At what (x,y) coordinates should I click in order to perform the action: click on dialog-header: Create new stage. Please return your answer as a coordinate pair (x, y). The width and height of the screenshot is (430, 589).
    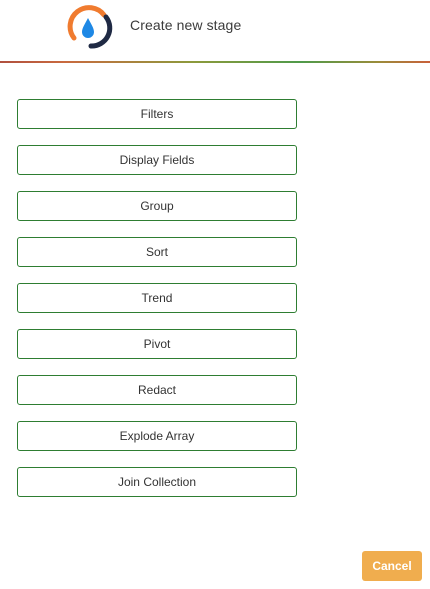
    Looking at the image, I should click on (215, 30).